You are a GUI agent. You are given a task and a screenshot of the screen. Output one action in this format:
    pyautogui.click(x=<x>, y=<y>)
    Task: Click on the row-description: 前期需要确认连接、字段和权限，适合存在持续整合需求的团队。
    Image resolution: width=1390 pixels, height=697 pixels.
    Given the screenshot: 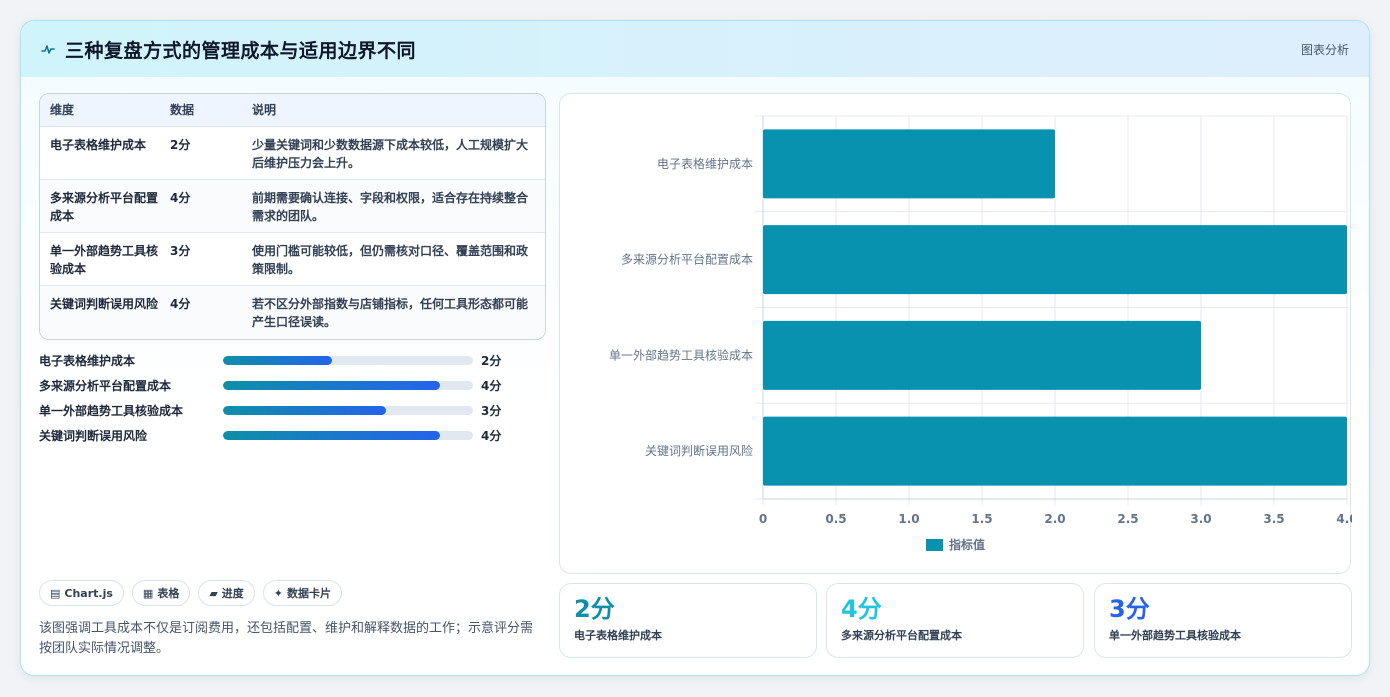 What is the action you would take?
    pyautogui.click(x=390, y=207)
    